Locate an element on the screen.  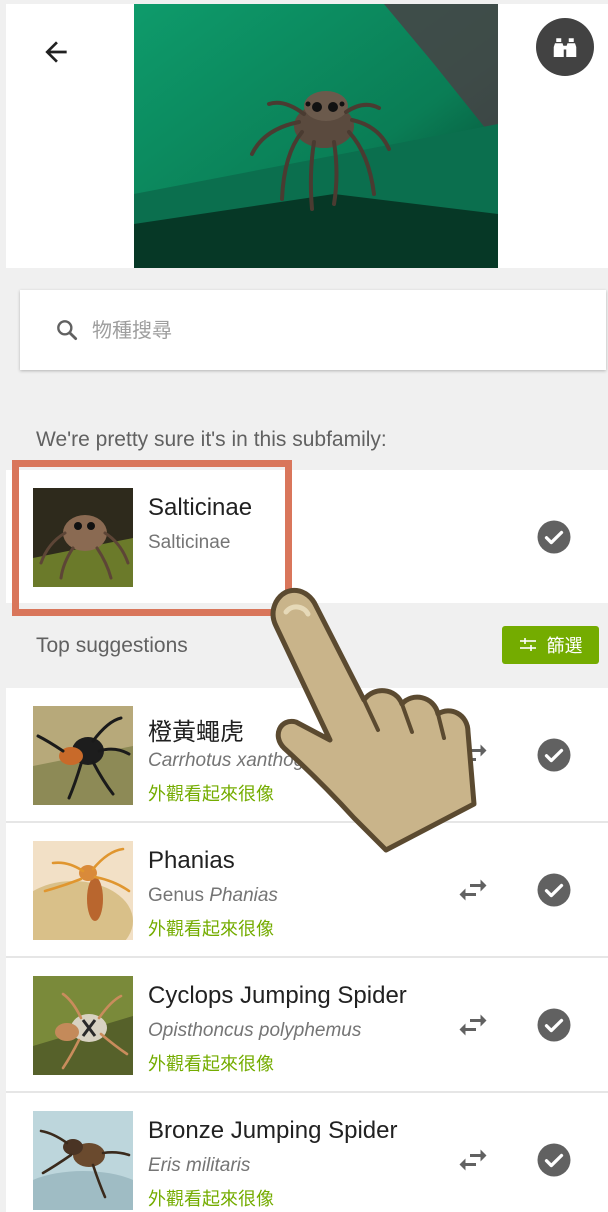
suggestion-subtitle: Eris militaris is located at coordinates (199, 1165).